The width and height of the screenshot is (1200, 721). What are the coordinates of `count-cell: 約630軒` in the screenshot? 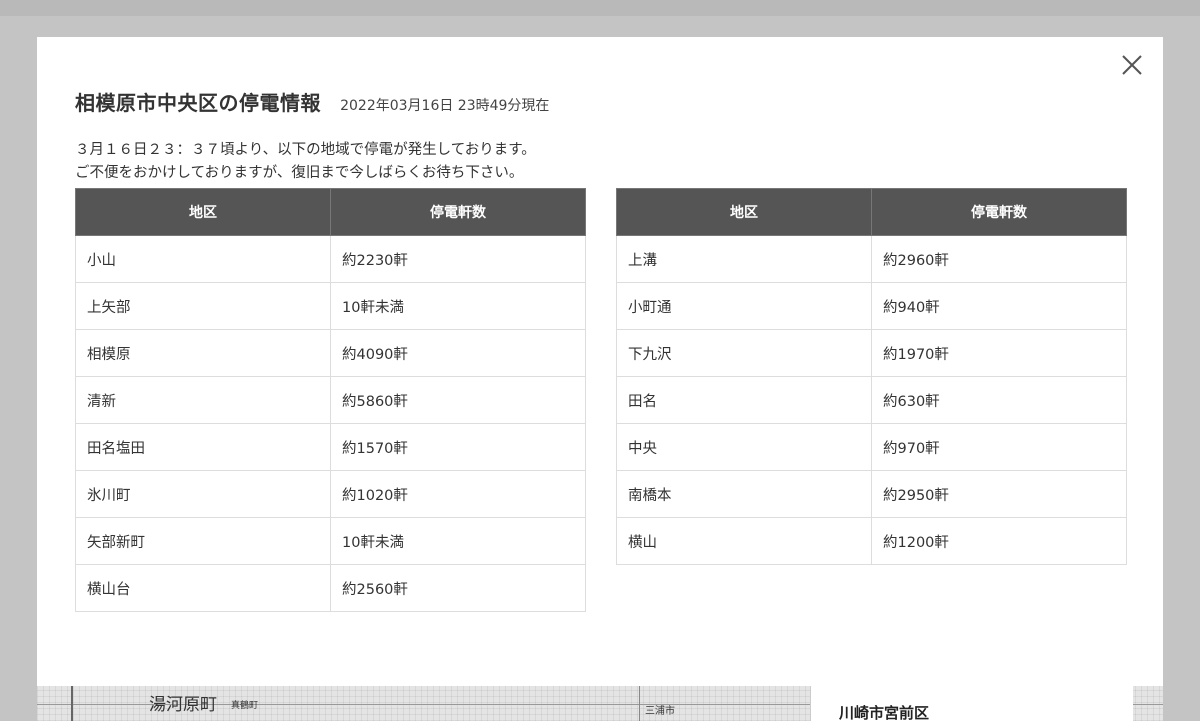 It's located at (999, 400).